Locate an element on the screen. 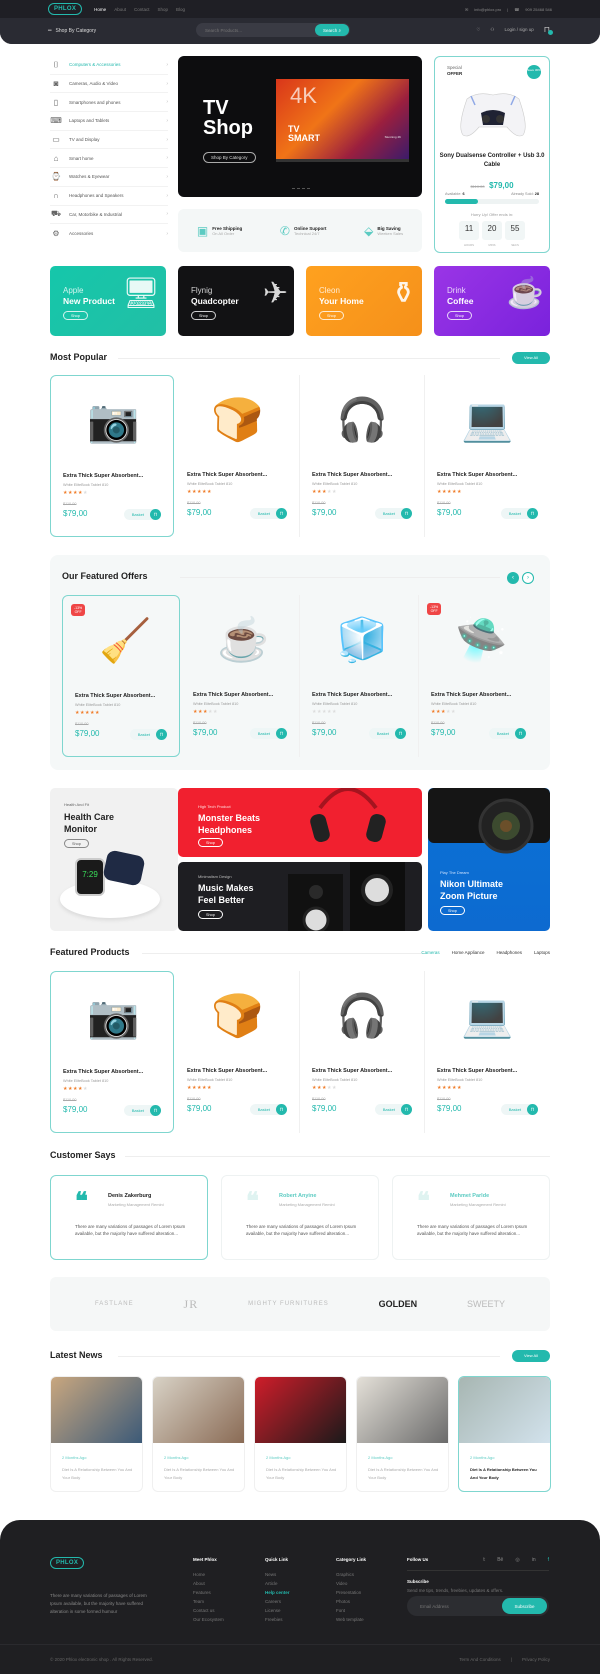  sidebar-item-cameras: ◙ Cameras, Audio & Video › is located at coordinates (109, 84).